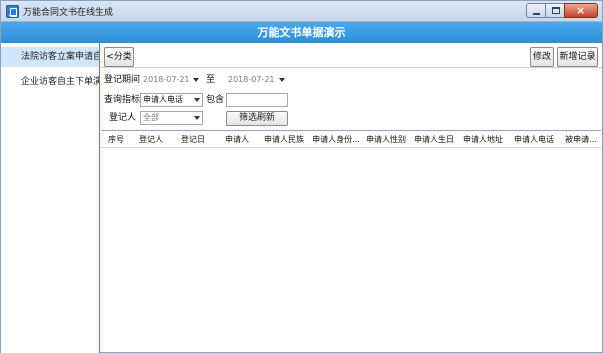 This screenshot has height=353, width=603. I want to click on app-header: 万能文书单据演示, so click(301, 32).